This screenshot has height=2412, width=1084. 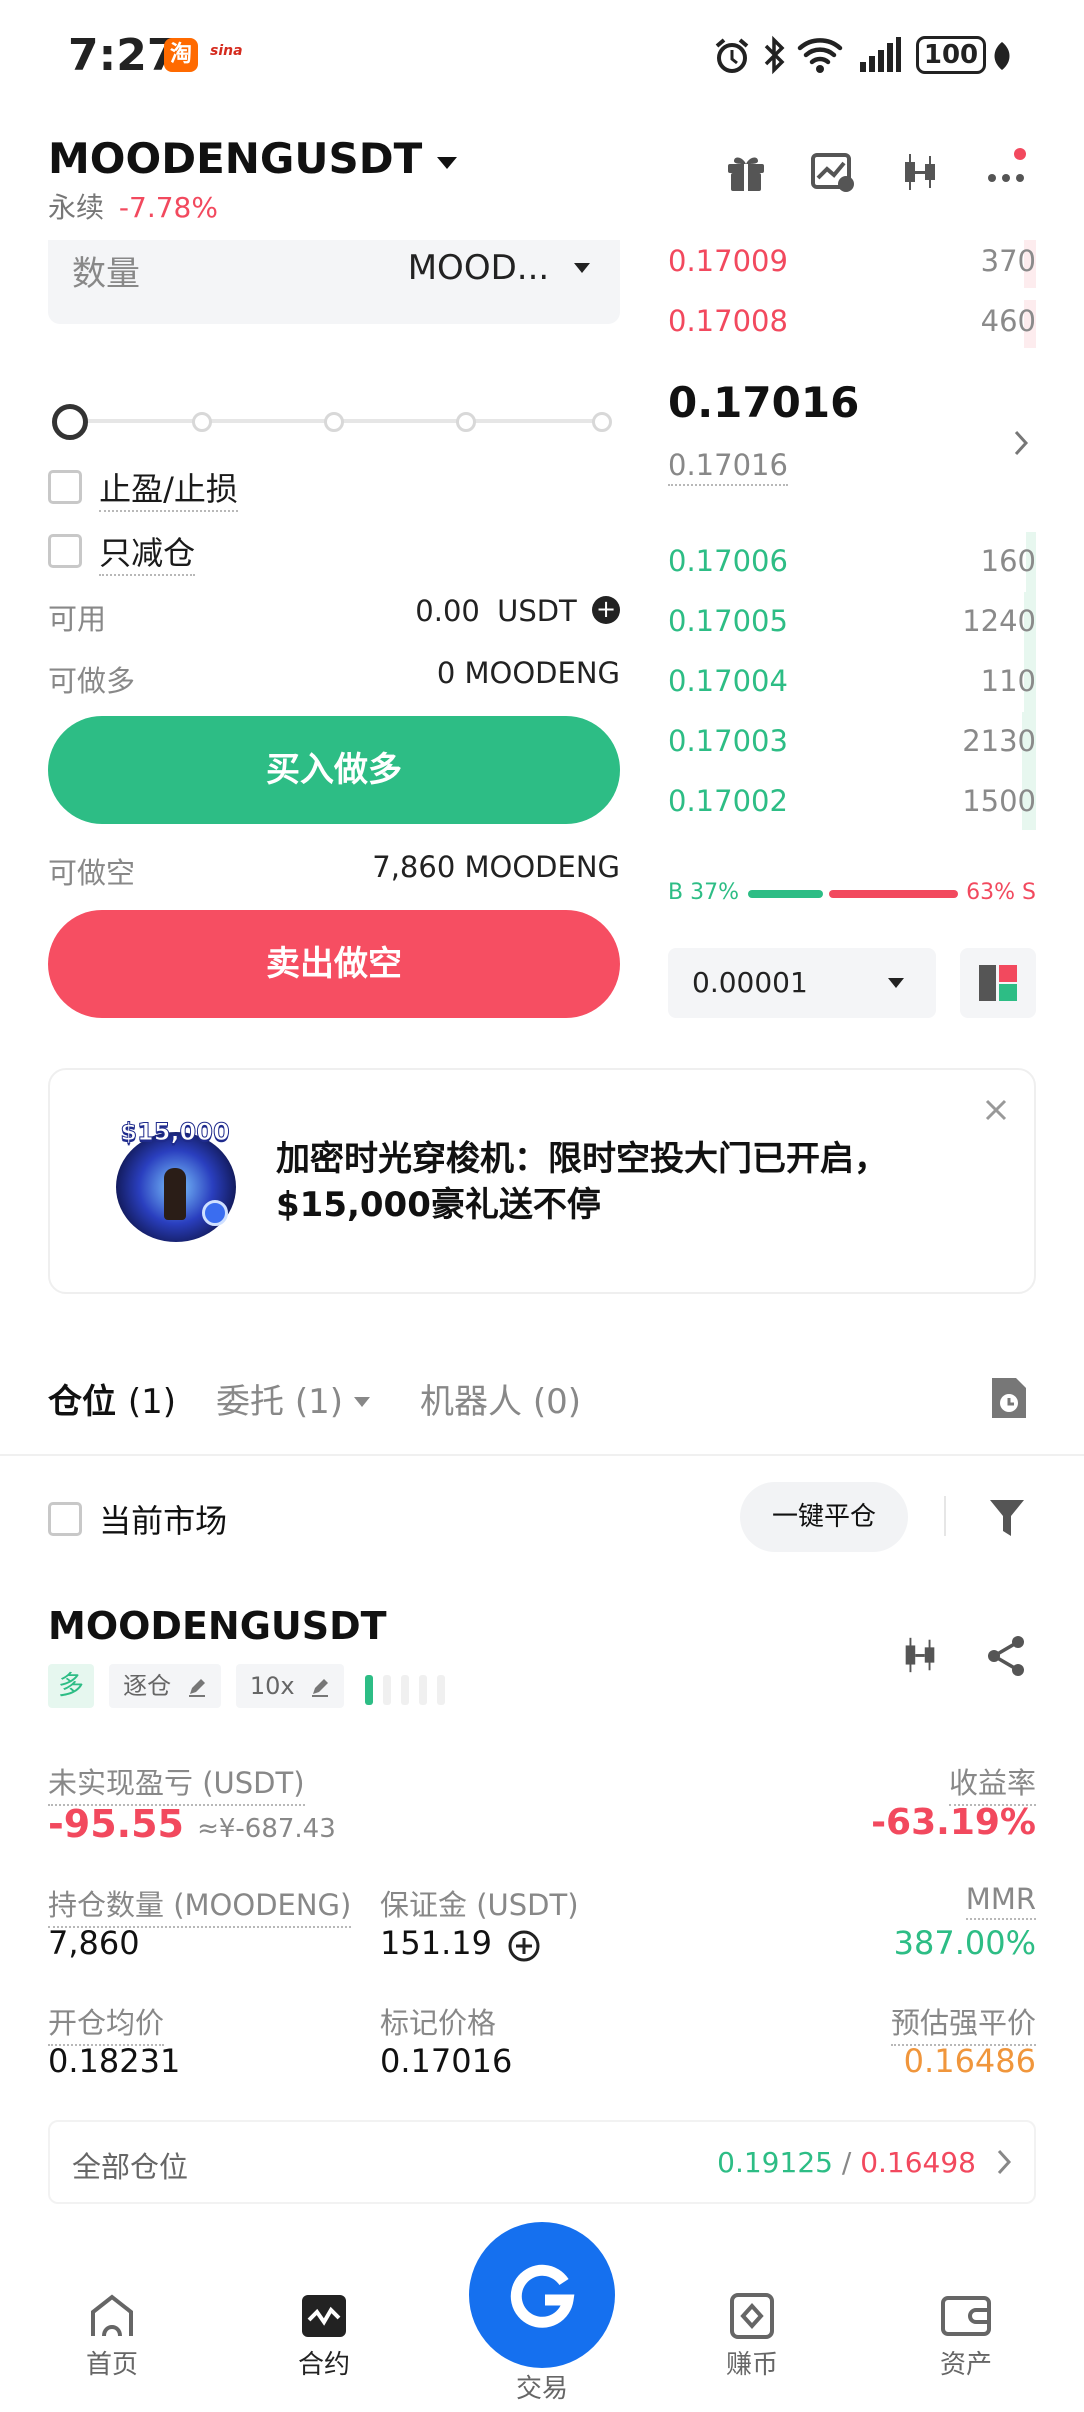 What do you see at coordinates (334, 770) in the screenshot?
I see `buy-long-button: 买入做多` at bounding box center [334, 770].